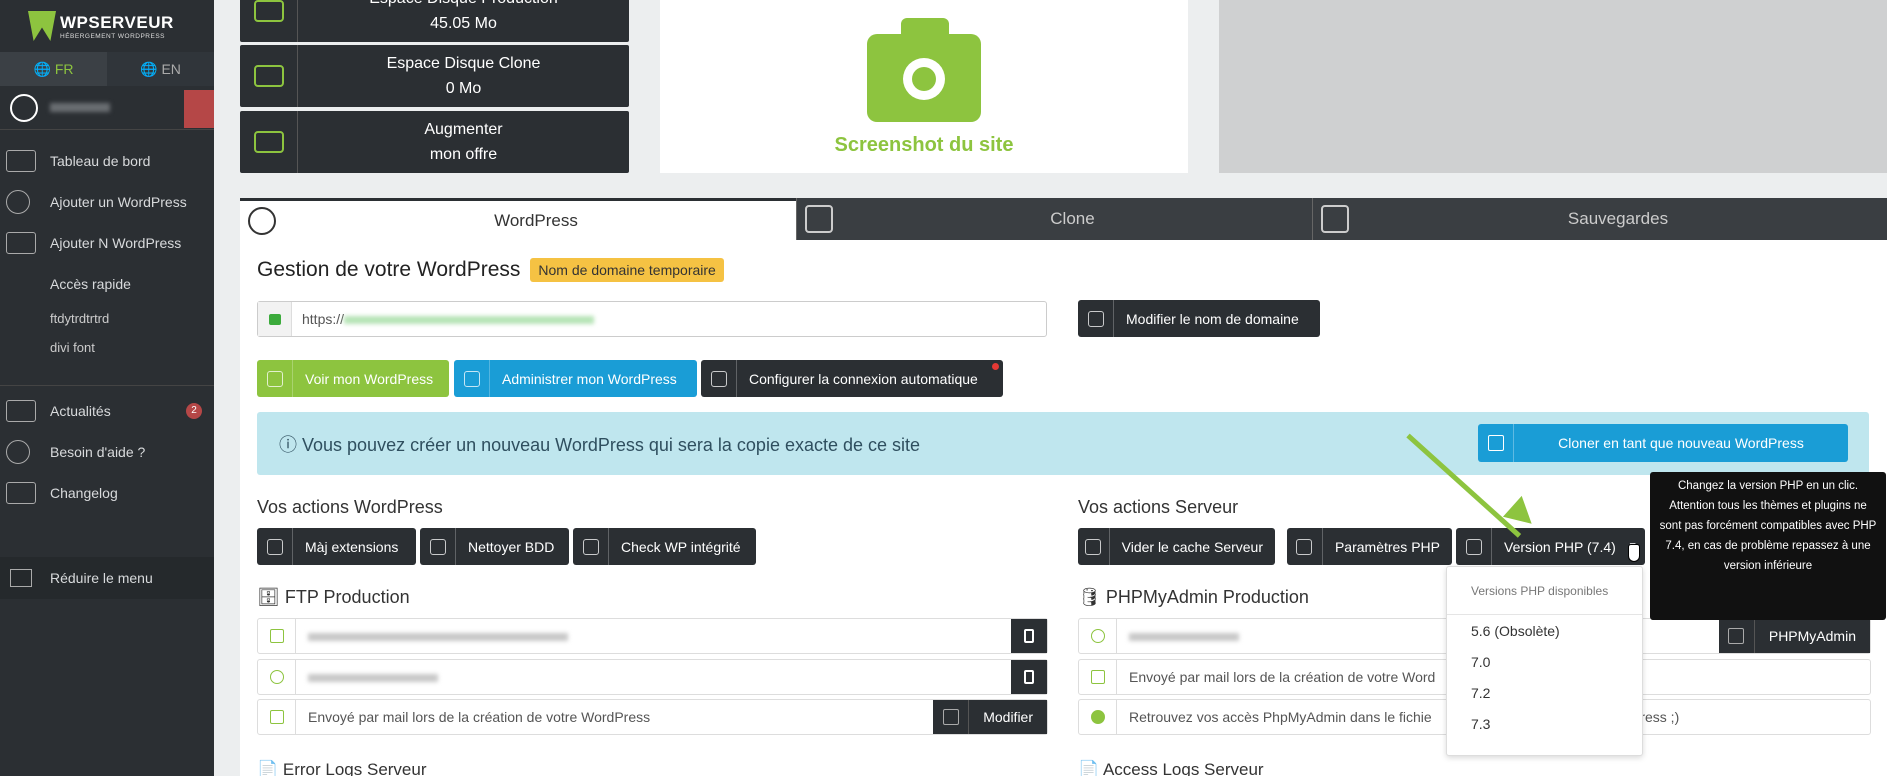  I want to click on eye-icon, so click(274, 378).